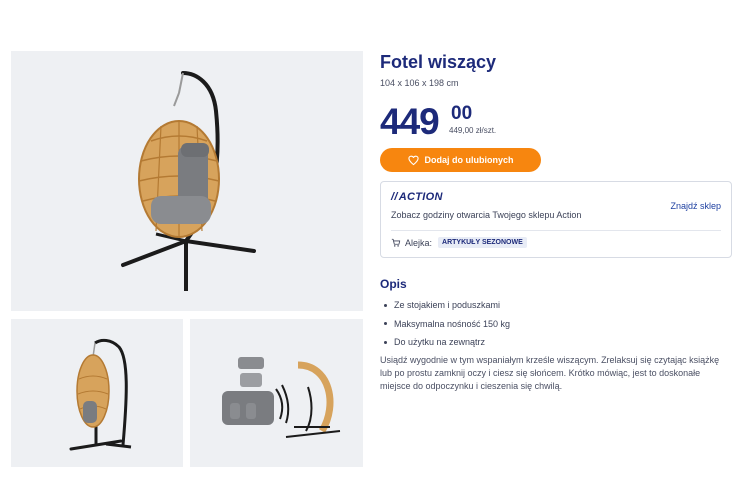 The image size is (748, 494). What do you see at coordinates (482, 242) in the screenshot?
I see `aisle-badge: ARTYKUŁY SEZONOWE` at bounding box center [482, 242].